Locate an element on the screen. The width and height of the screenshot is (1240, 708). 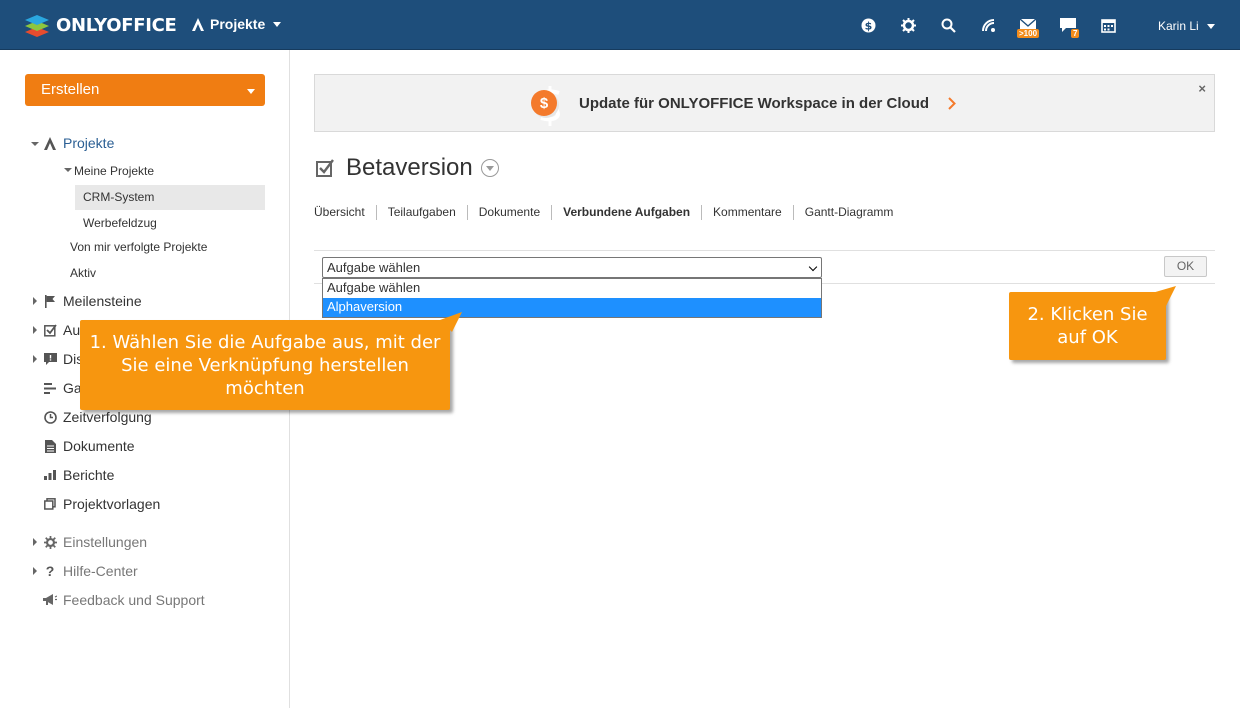
task-select-value: Aufgabe wählen is located at coordinates (374, 267).